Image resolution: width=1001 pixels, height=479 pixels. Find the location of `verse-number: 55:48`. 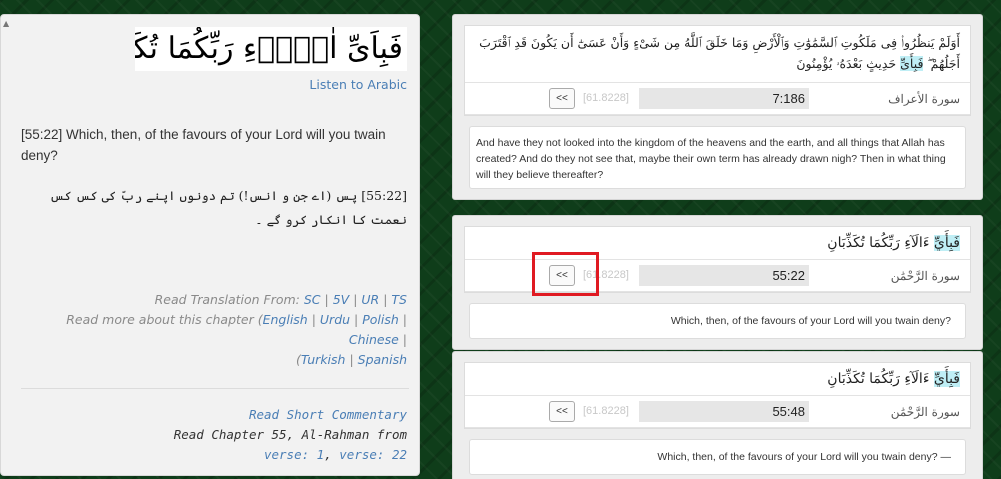

verse-number: 55:48 is located at coordinates (724, 411).